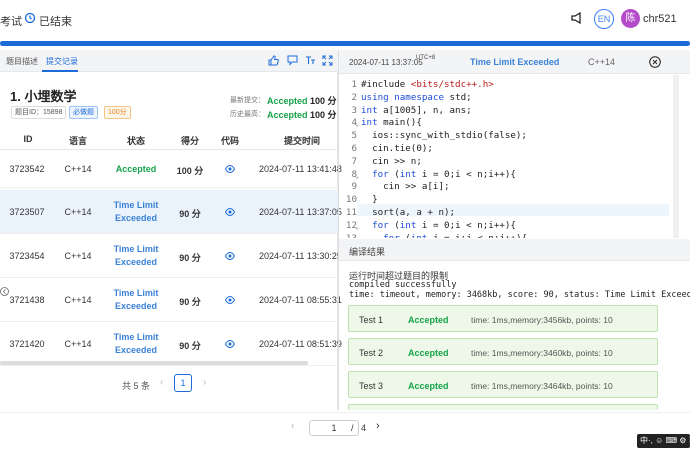  Describe the element at coordinates (542, 353) in the screenshot. I see `test-detail: time: 1ms,memory:3460kb, points: 10` at that location.